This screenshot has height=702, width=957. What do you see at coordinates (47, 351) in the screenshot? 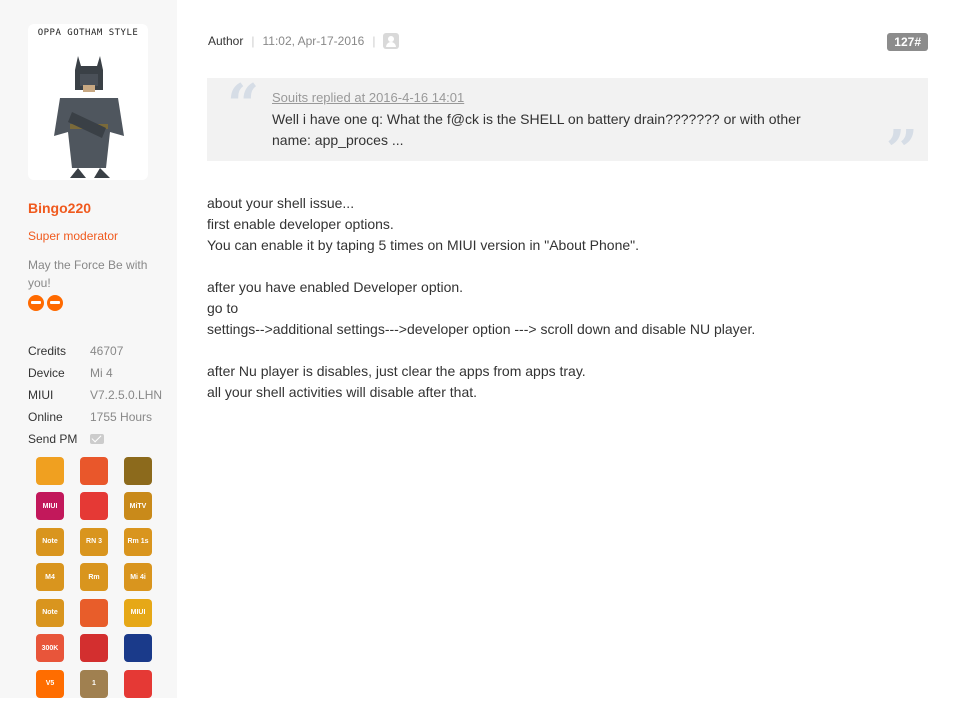
I see `stat-label: Credits` at bounding box center [47, 351].